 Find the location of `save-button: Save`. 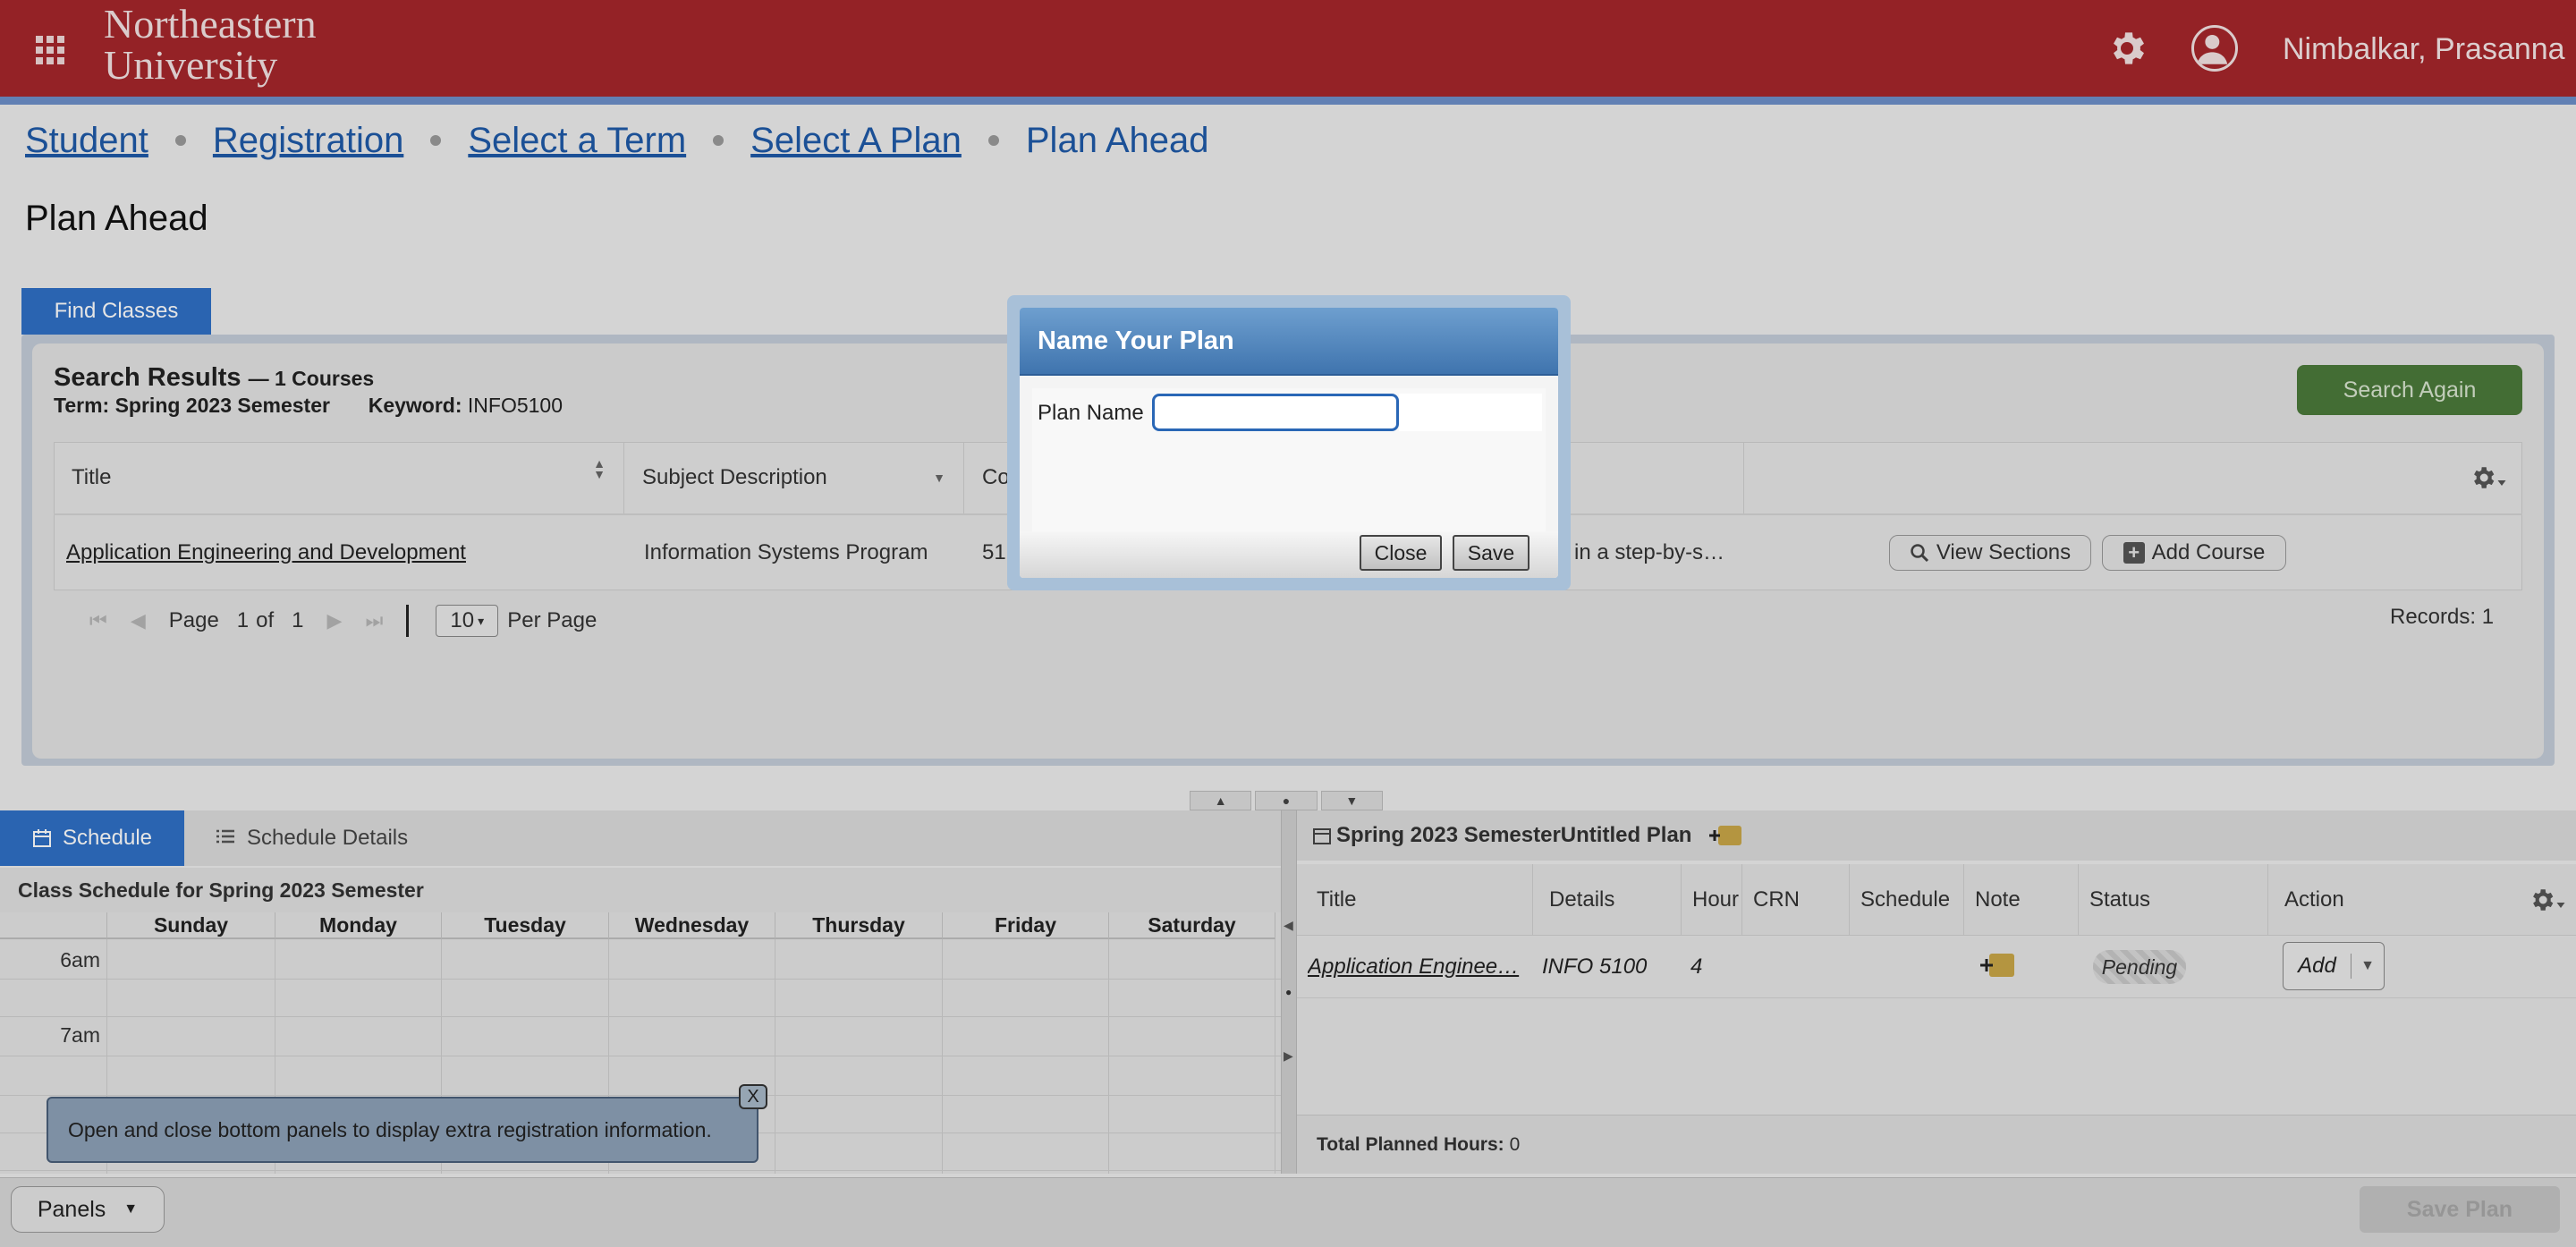

save-button: Save is located at coordinates (1491, 553).